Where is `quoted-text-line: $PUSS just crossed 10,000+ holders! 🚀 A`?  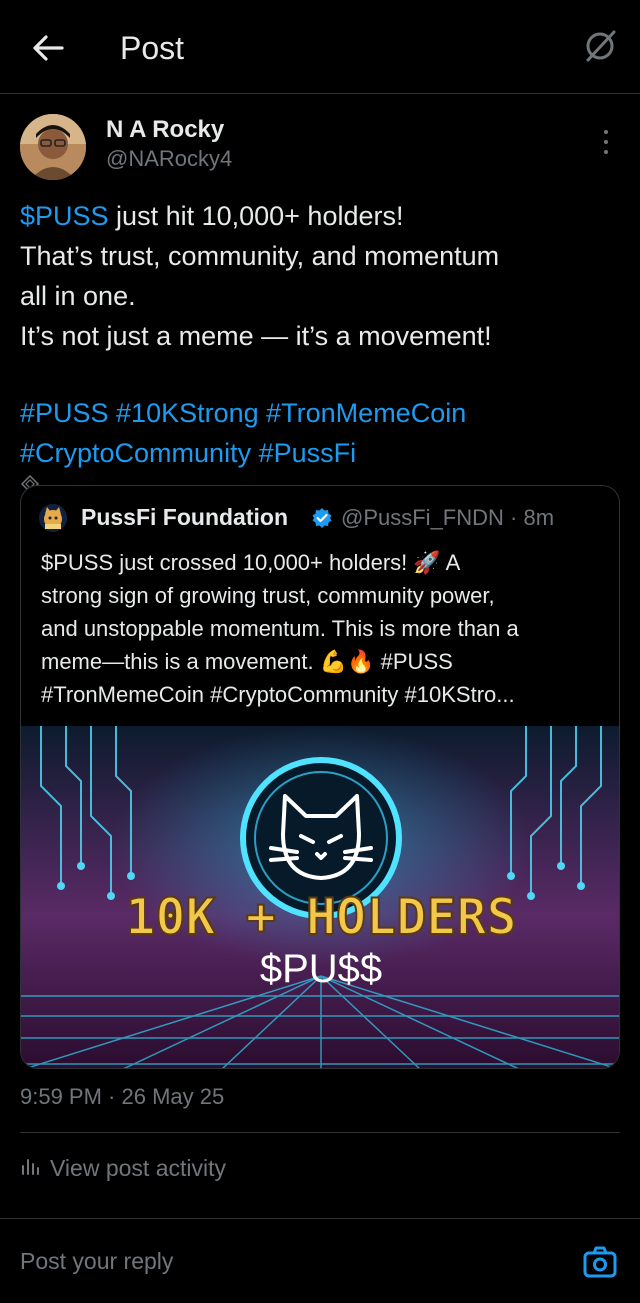 quoted-text-line: $PUSS just crossed 10,000+ holders! 🚀 A is located at coordinates (251, 562).